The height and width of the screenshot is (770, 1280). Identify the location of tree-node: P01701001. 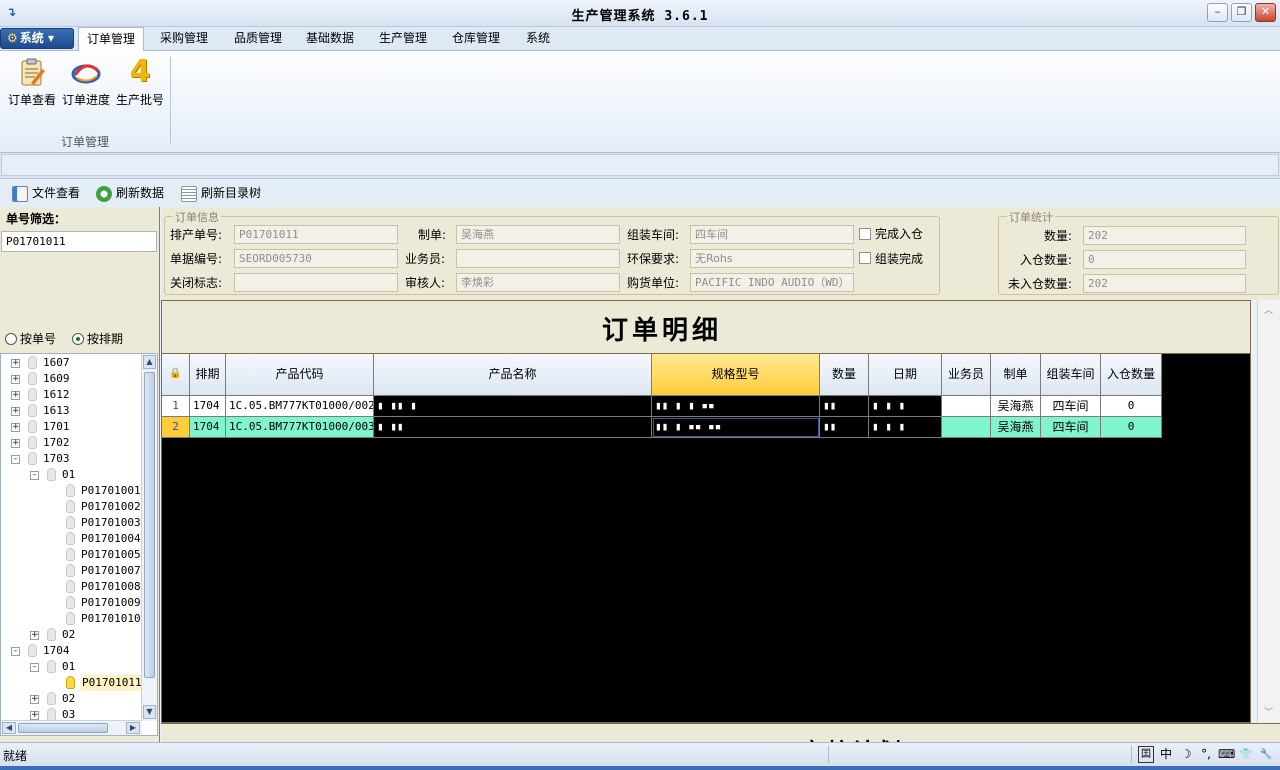
(72, 491).